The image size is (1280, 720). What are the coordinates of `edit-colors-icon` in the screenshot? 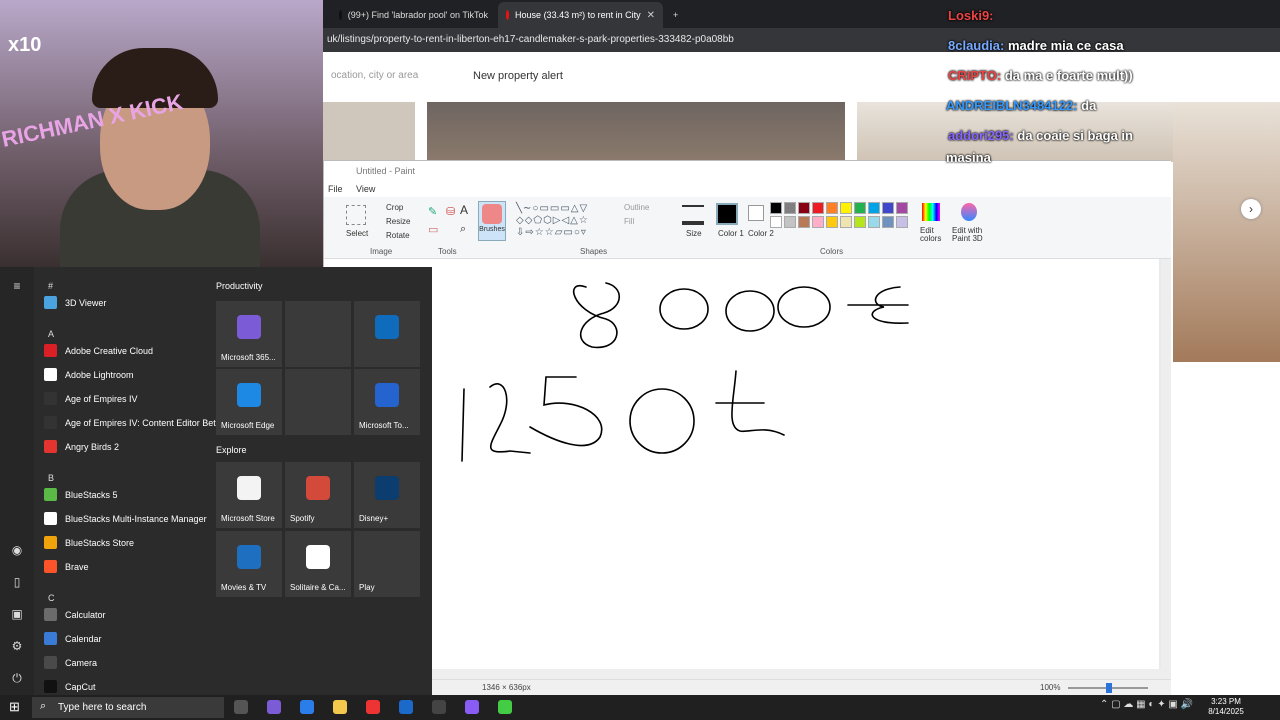 It's located at (931, 212).